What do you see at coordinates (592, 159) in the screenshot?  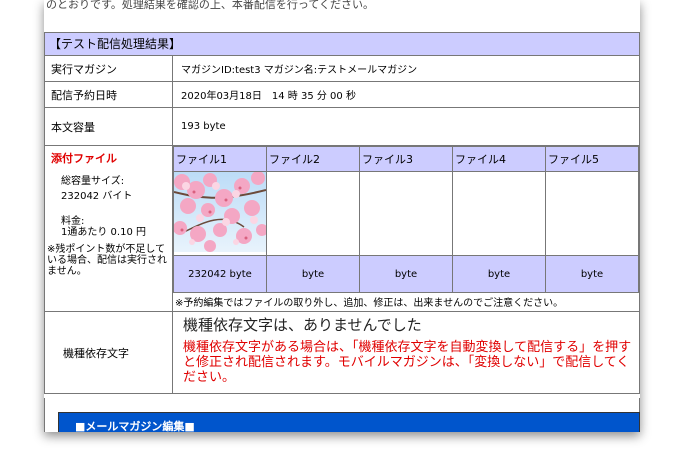 I see `file-header: ファイル5` at bounding box center [592, 159].